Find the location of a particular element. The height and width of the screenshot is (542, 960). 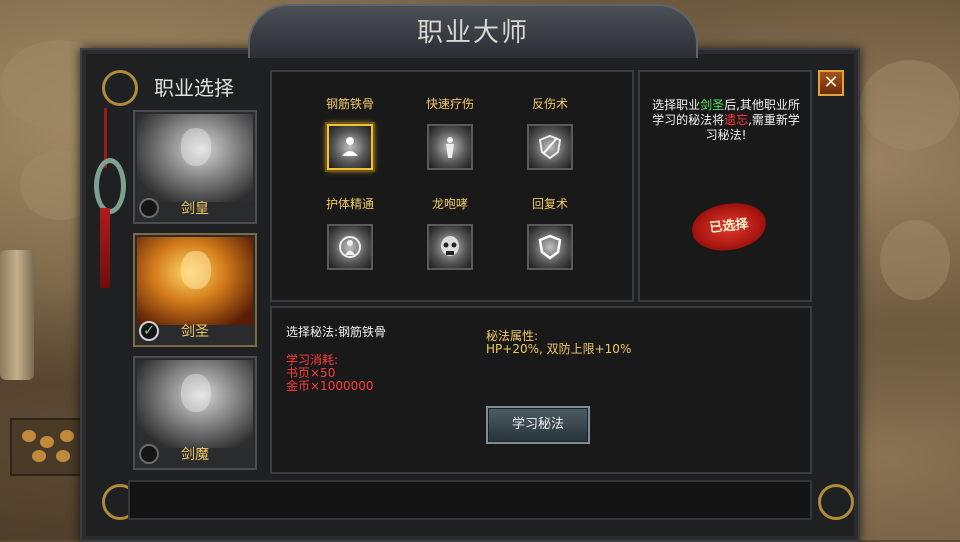

skill-slot: 护体精通 is located at coordinates (350, 233).